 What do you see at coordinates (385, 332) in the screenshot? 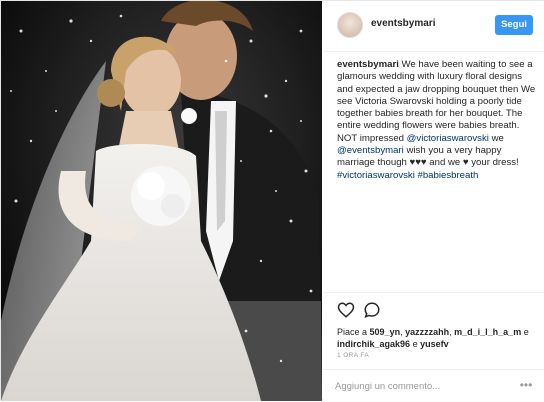
I see `like-user-link: 509_yn` at bounding box center [385, 332].